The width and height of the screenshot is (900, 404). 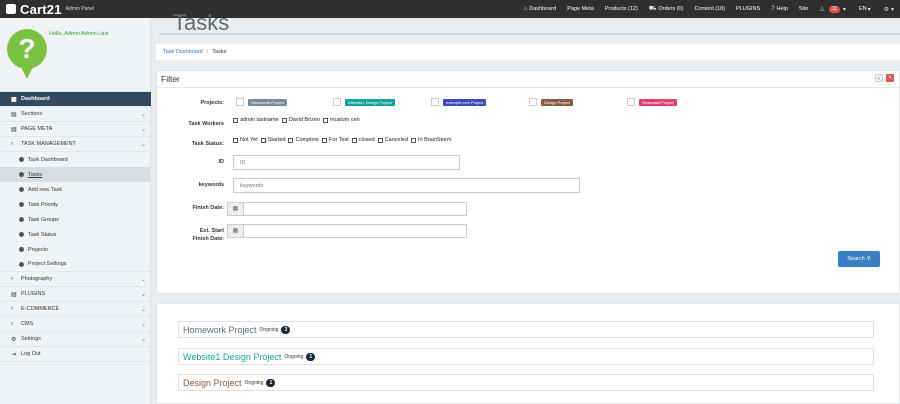 What do you see at coordinates (347, 209) in the screenshot?
I see `finish-date-field: ▦` at bounding box center [347, 209].